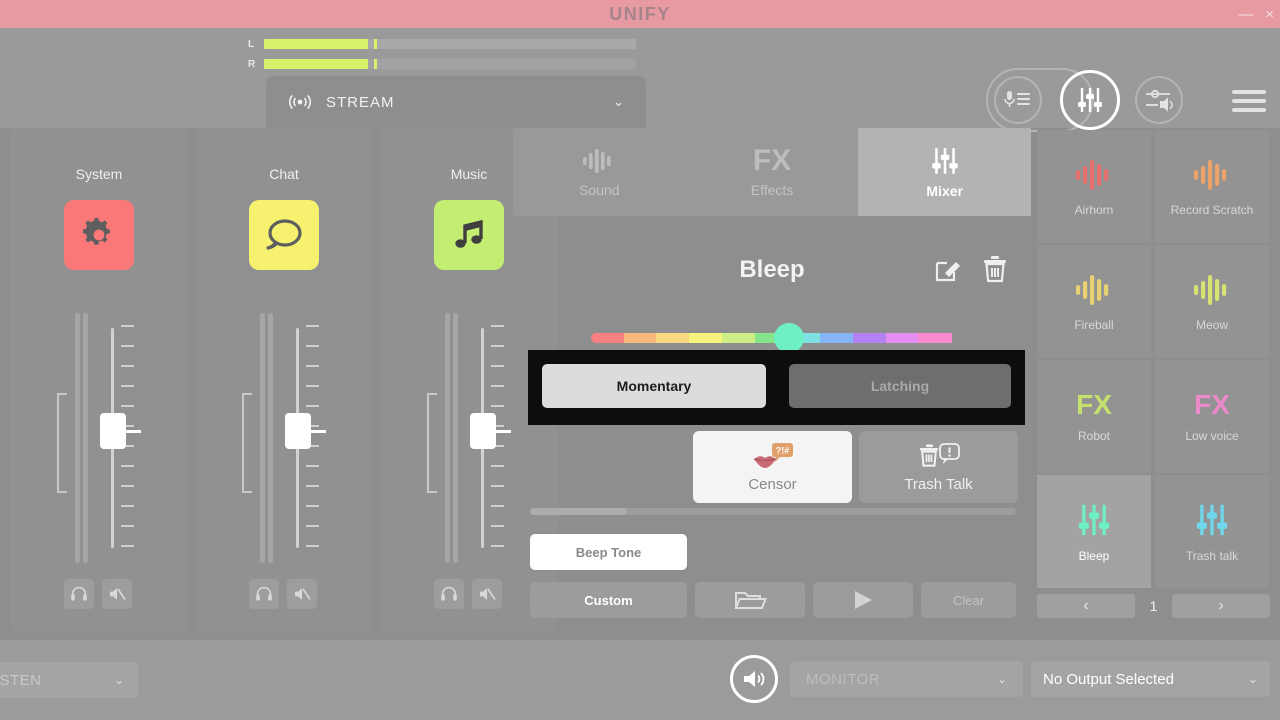 The height and width of the screenshot is (720, 1280). Describe the element at coordinates (1212, 531) in the screenshot. I see `sound-pad: Trash talk` at that location.